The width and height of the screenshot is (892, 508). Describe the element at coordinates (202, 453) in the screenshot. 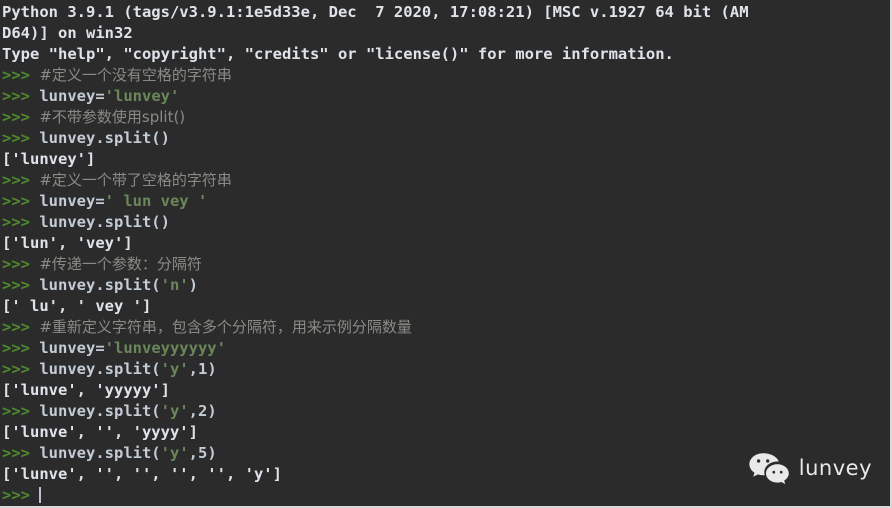

I see `code-text: ,5)` at that location.